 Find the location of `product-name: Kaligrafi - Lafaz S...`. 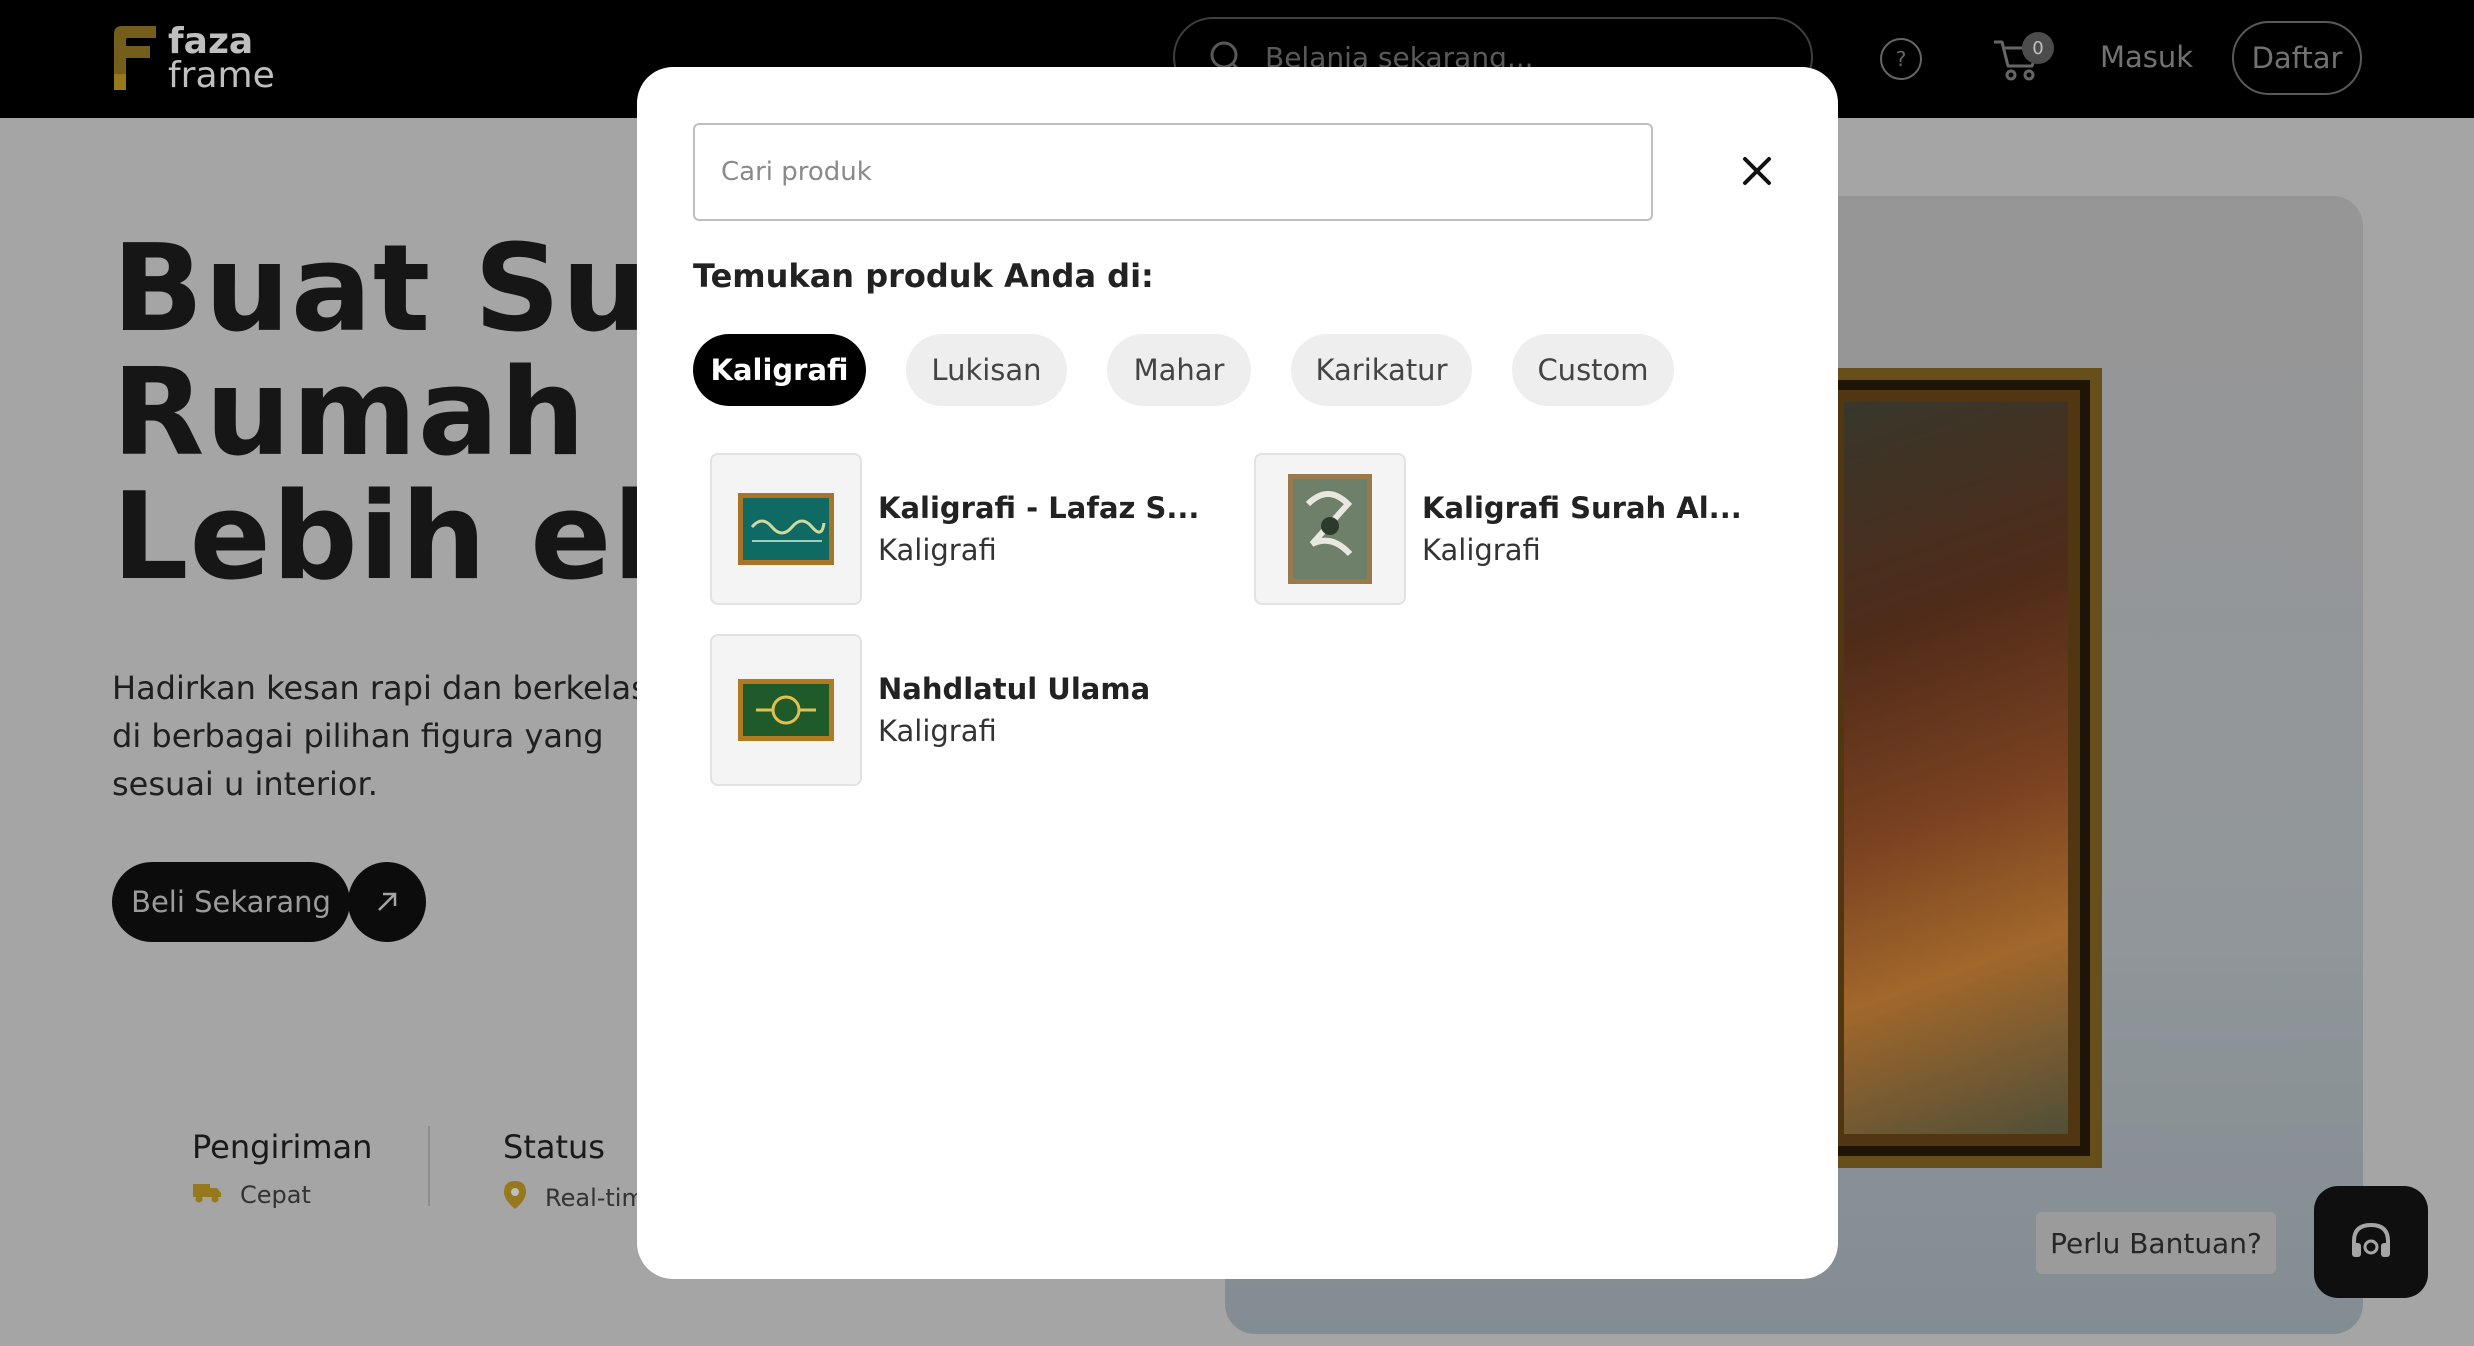

product-name: Kaligrafi - Lafaz S... is located at coordinates (1039, 508).